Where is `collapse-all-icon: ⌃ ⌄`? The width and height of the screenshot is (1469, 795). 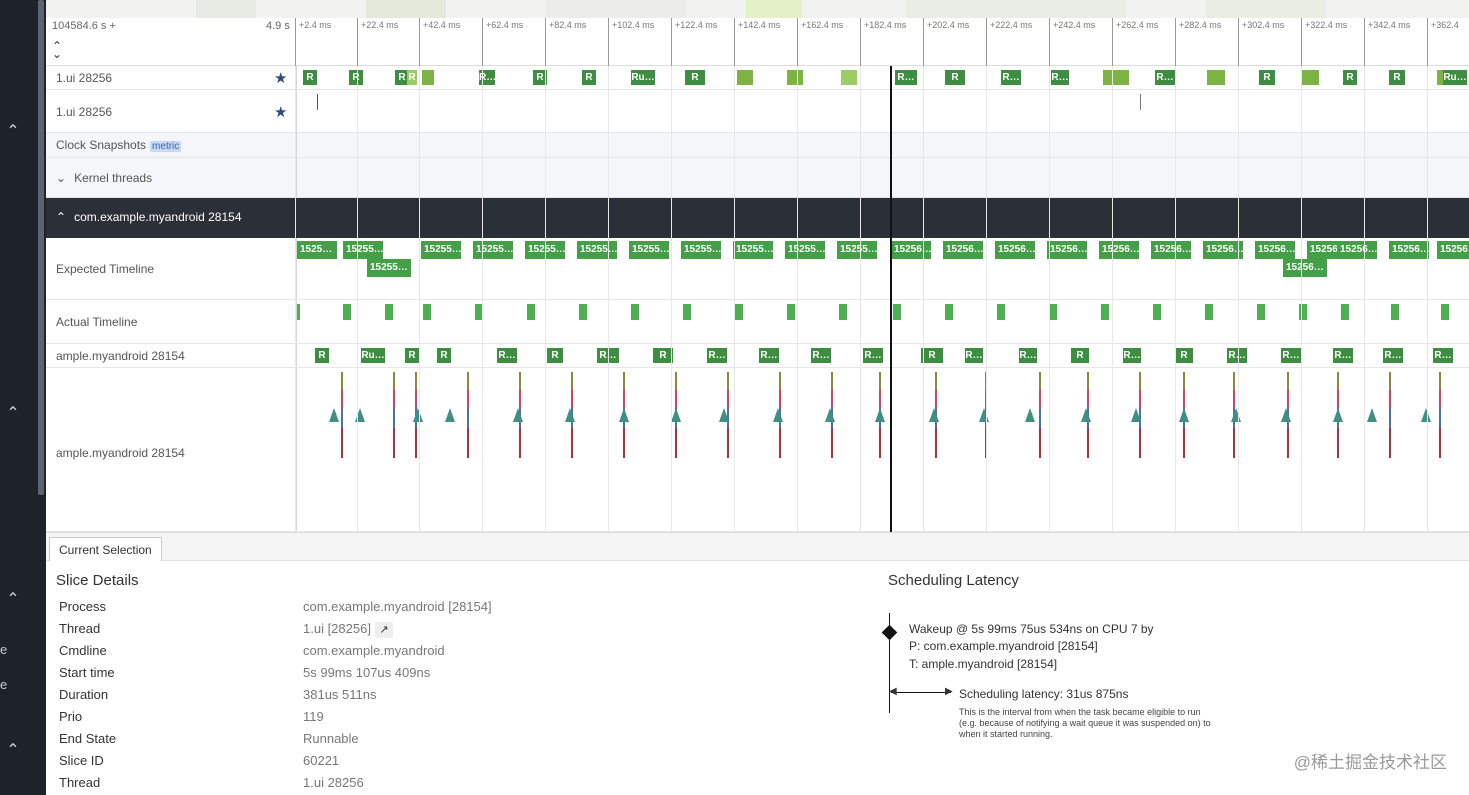
collapse-all-icon: ⌃ ⌄ is located at coordinates (57, 50).